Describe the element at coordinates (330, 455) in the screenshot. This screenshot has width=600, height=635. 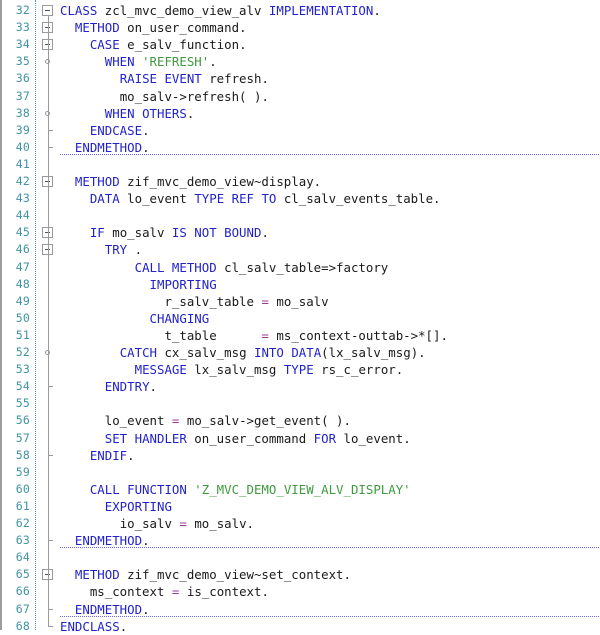
I see `code-line: ENDIF.` at that location.